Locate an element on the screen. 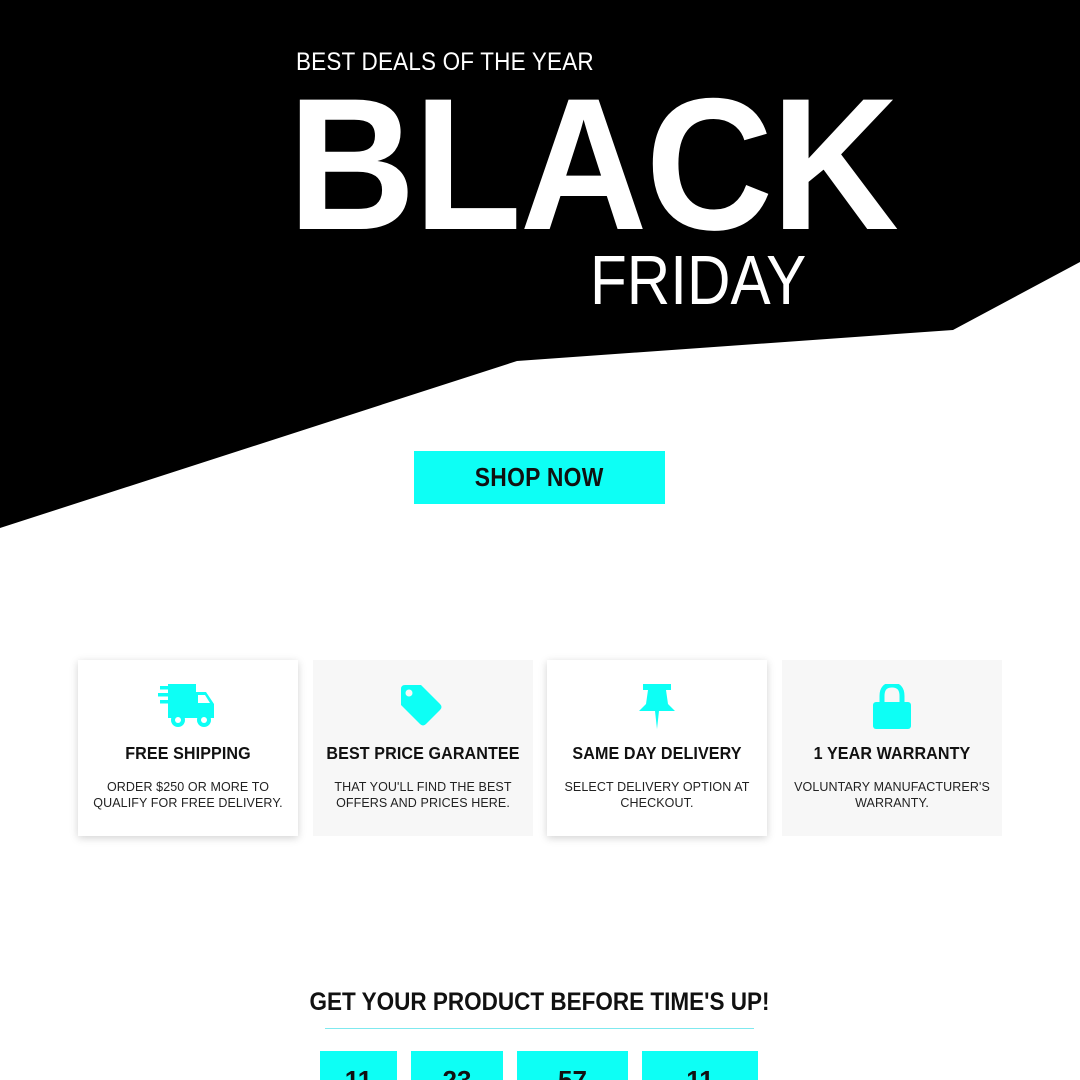  shop-now-label: SHOP NOW is located at coordinates (539, 477).